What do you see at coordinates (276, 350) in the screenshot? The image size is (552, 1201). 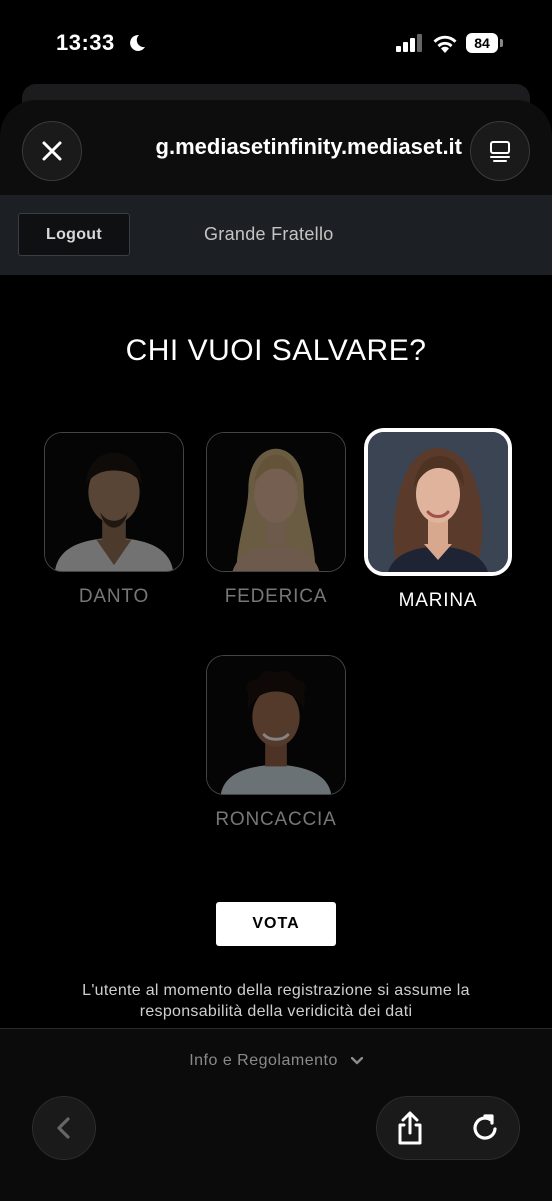 I see `vote-question: CHI VUOI SALVARE?` at bounding box center [276, 350].